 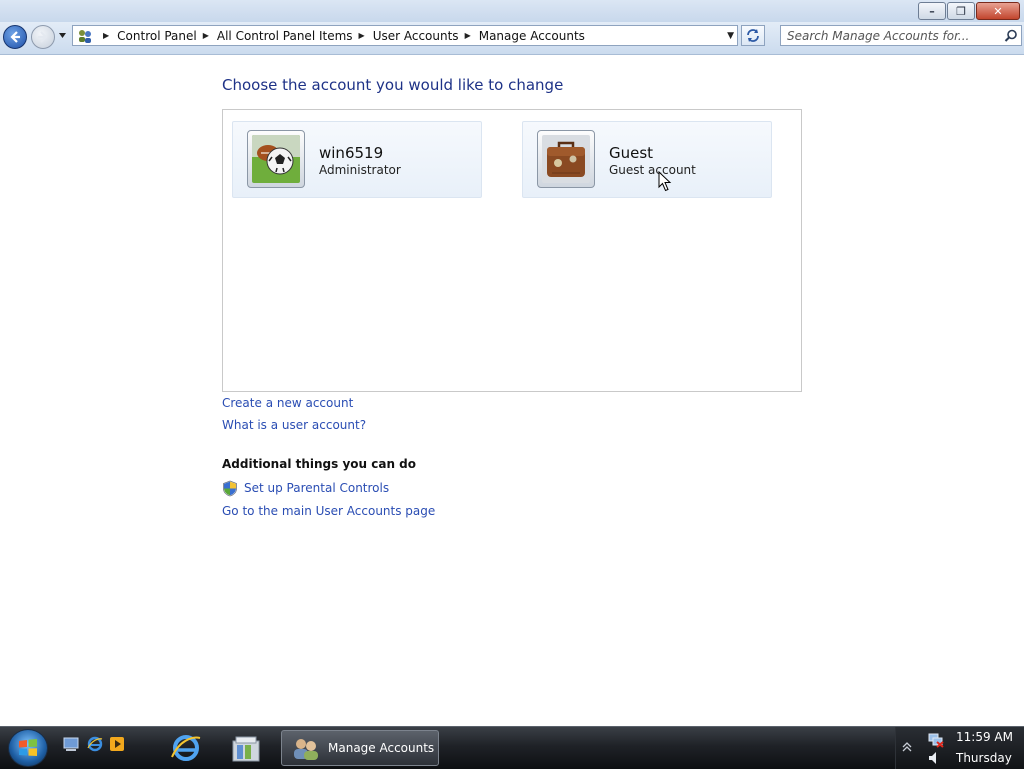 I want to click on close-button: ✕, so click(x=998, y=11).